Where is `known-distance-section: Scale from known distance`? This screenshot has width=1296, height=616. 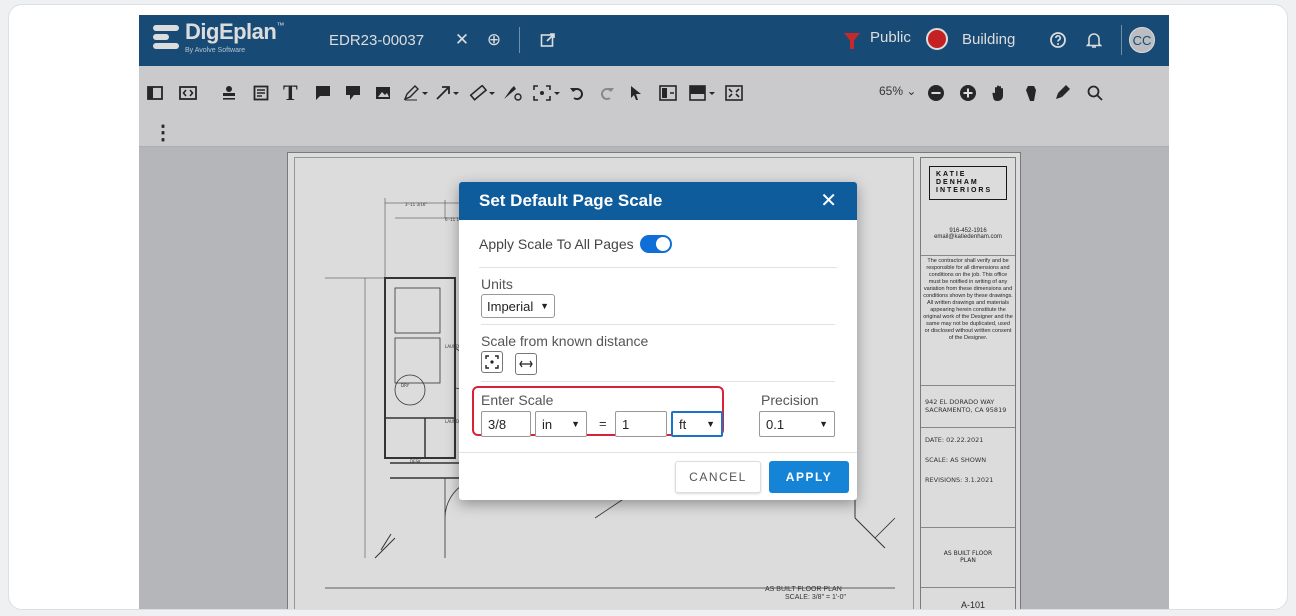 known-distance-section: Scale from known distance is located at coordinates (658, 353).